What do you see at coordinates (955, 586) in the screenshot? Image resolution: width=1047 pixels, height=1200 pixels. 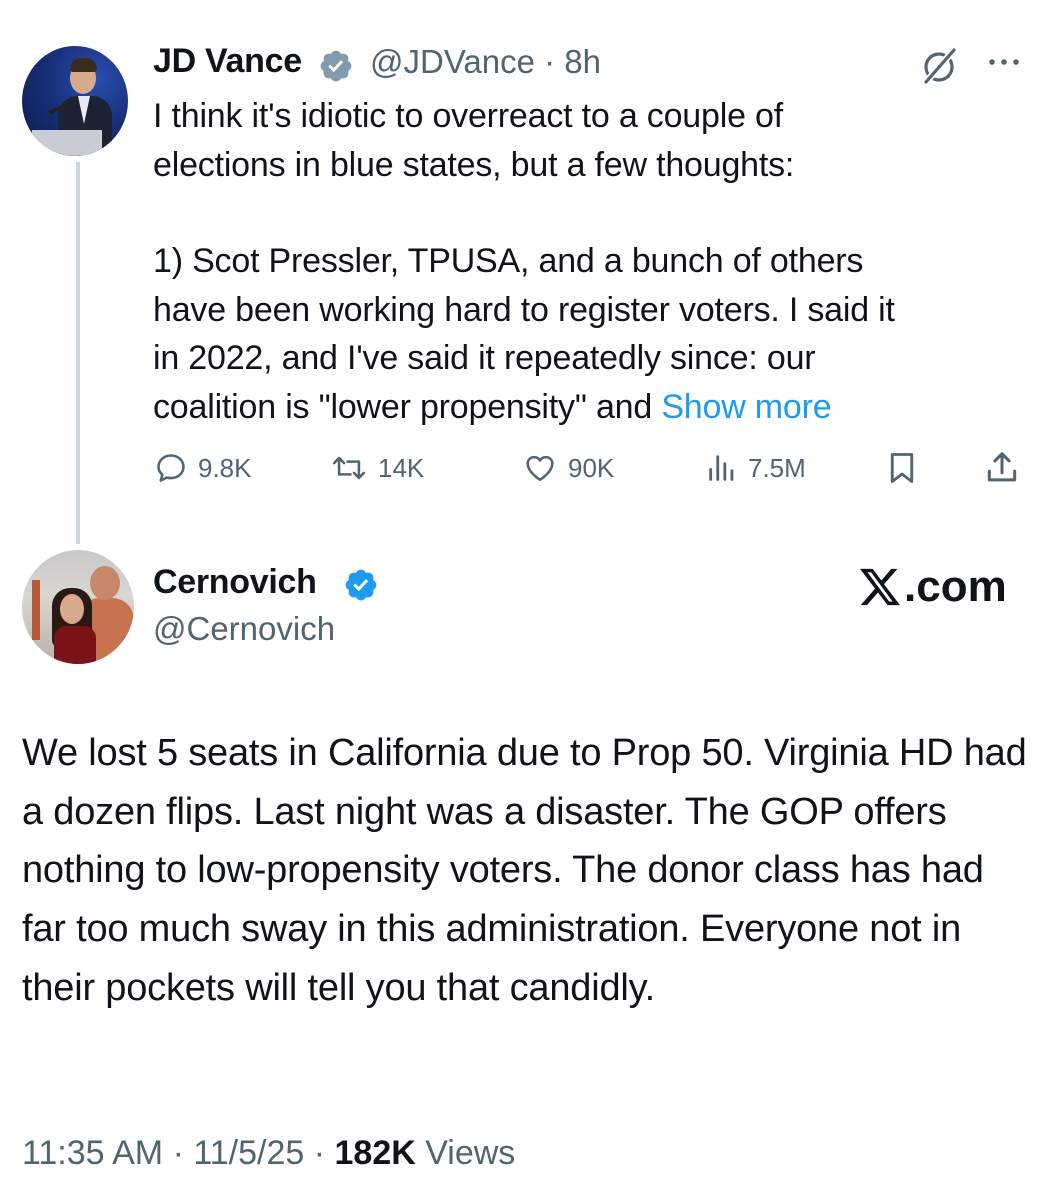 I see `watermark-text: .com` at bounding box center [955, 586].